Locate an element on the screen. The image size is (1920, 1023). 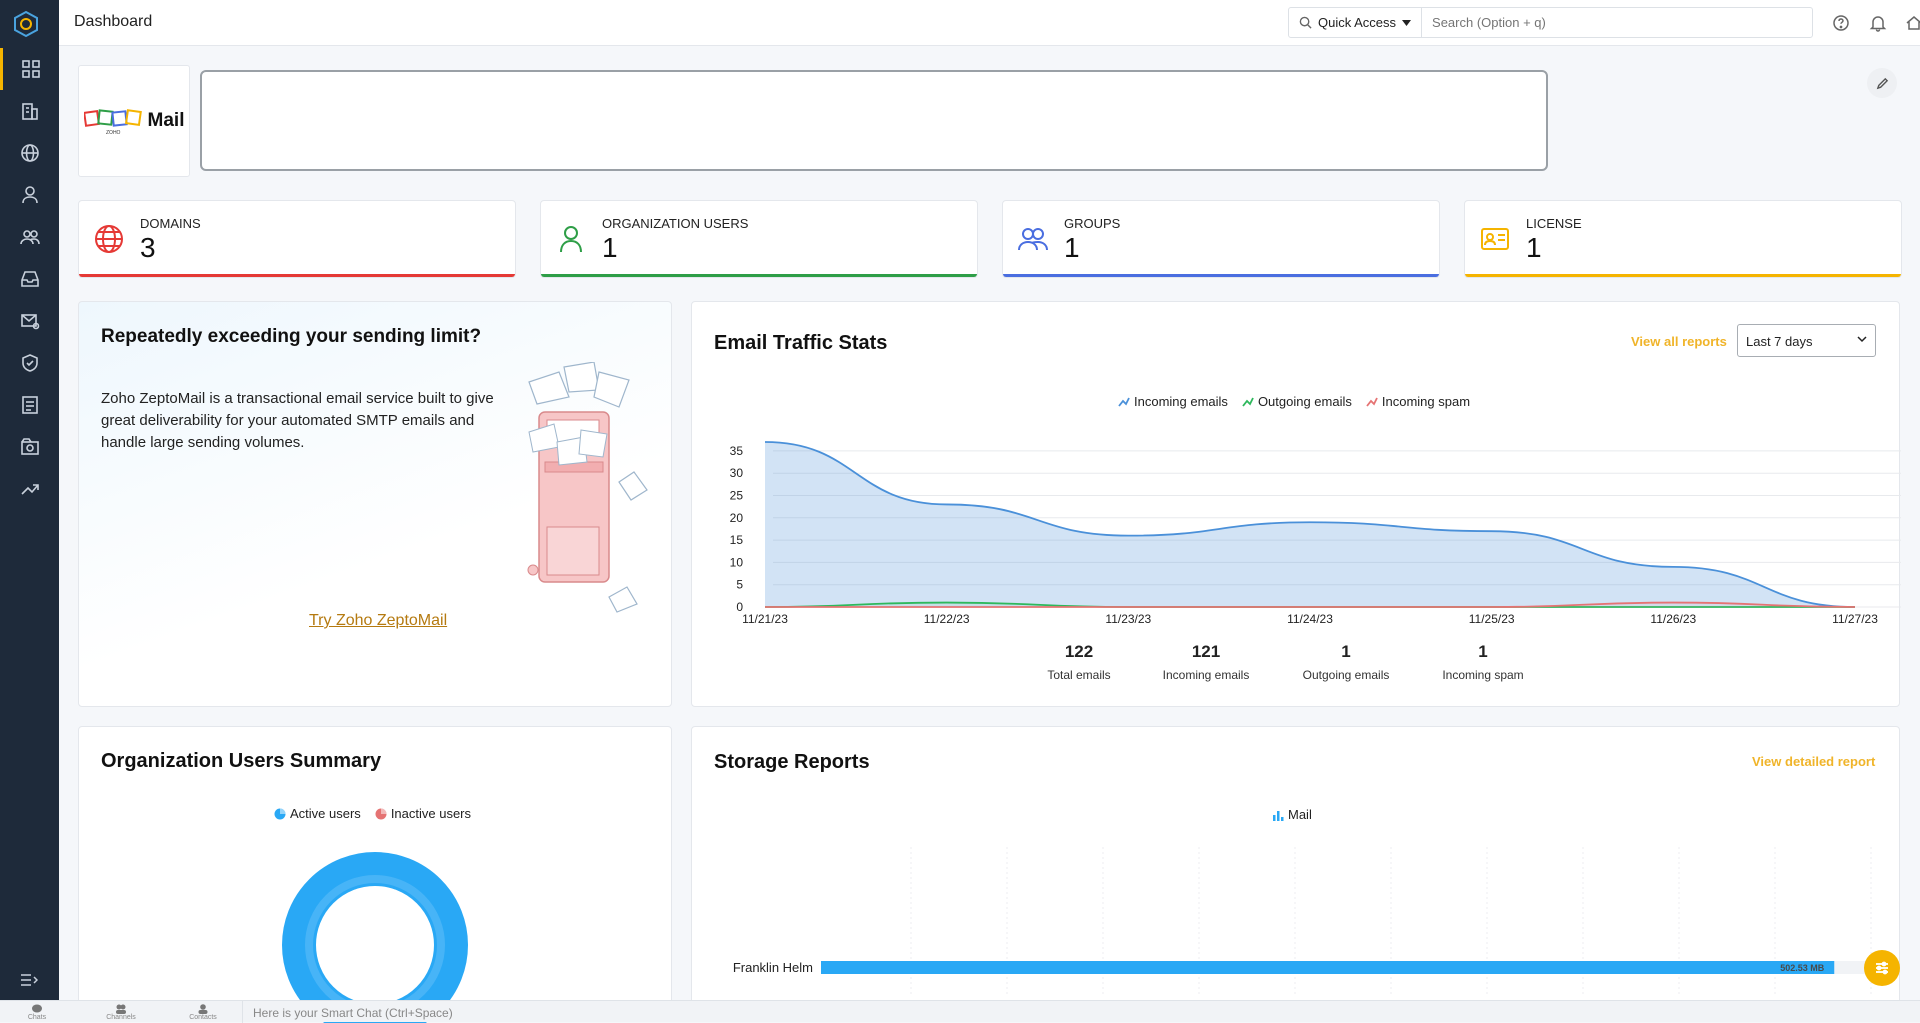
y-tick-label: 25 is located at coordinates (737, 496).